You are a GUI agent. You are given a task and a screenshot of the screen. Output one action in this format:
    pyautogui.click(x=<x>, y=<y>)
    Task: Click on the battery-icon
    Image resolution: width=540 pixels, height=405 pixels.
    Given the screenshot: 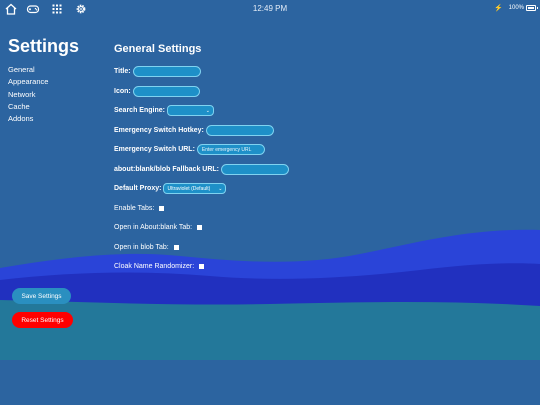 What is the action you would take?
    pyautogui.click(x=532, y=8)
    